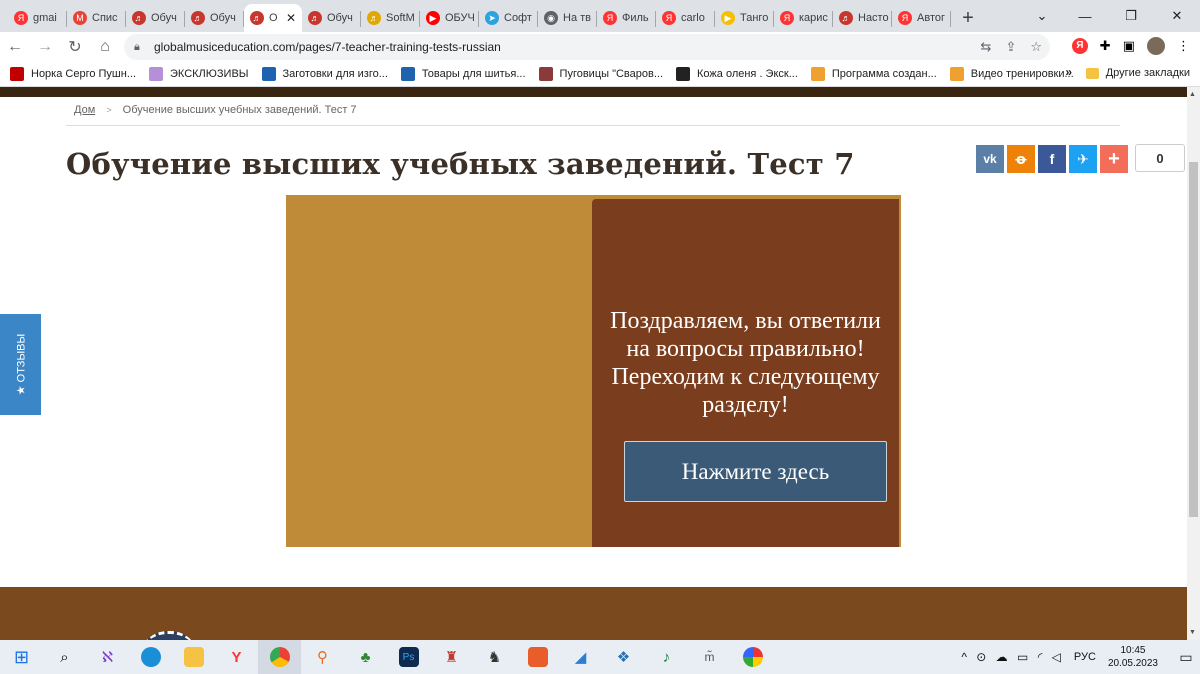  What do you see at coordinates (1068, 72) in the screenshot?
I see `bookmarks-overflow-icon: »` at bounding box center [1068, 72].